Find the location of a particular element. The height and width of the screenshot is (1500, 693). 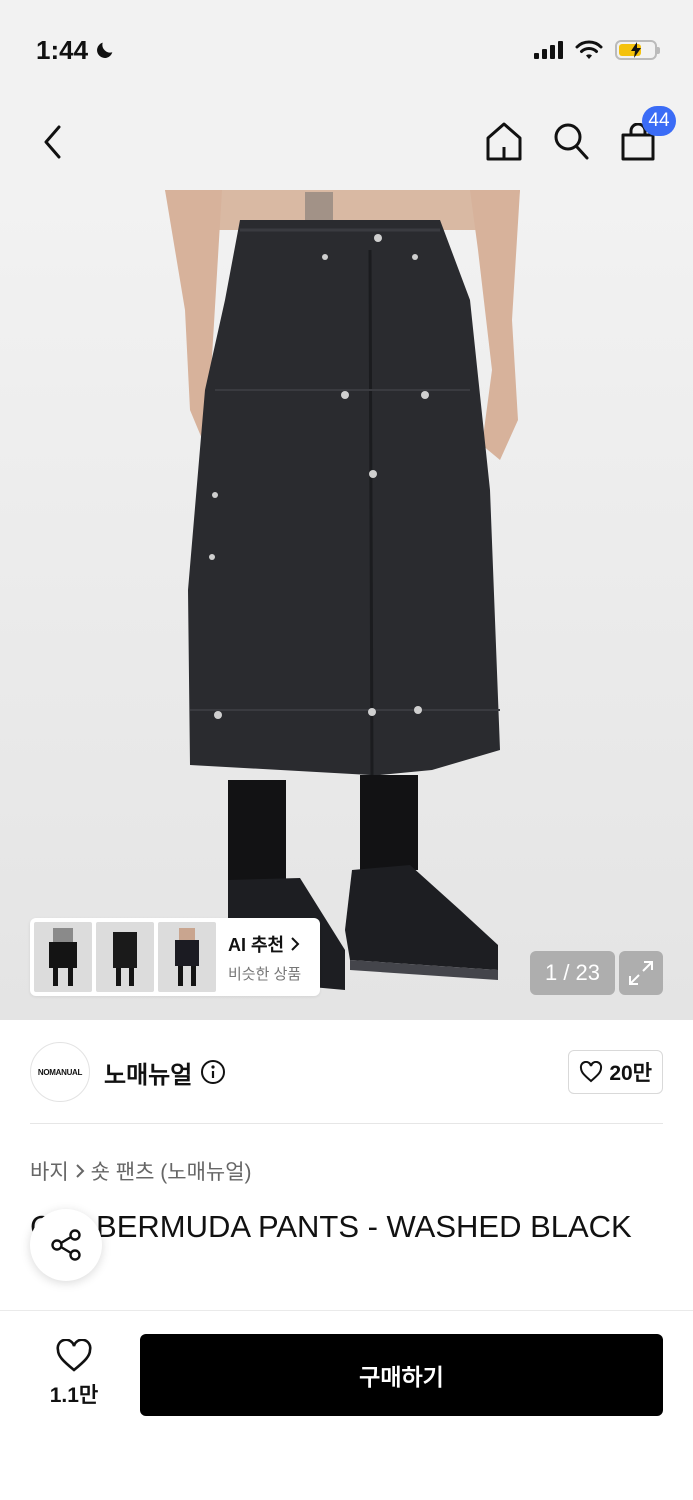

top-navigation: 44 is located at coordinates (346, 145).